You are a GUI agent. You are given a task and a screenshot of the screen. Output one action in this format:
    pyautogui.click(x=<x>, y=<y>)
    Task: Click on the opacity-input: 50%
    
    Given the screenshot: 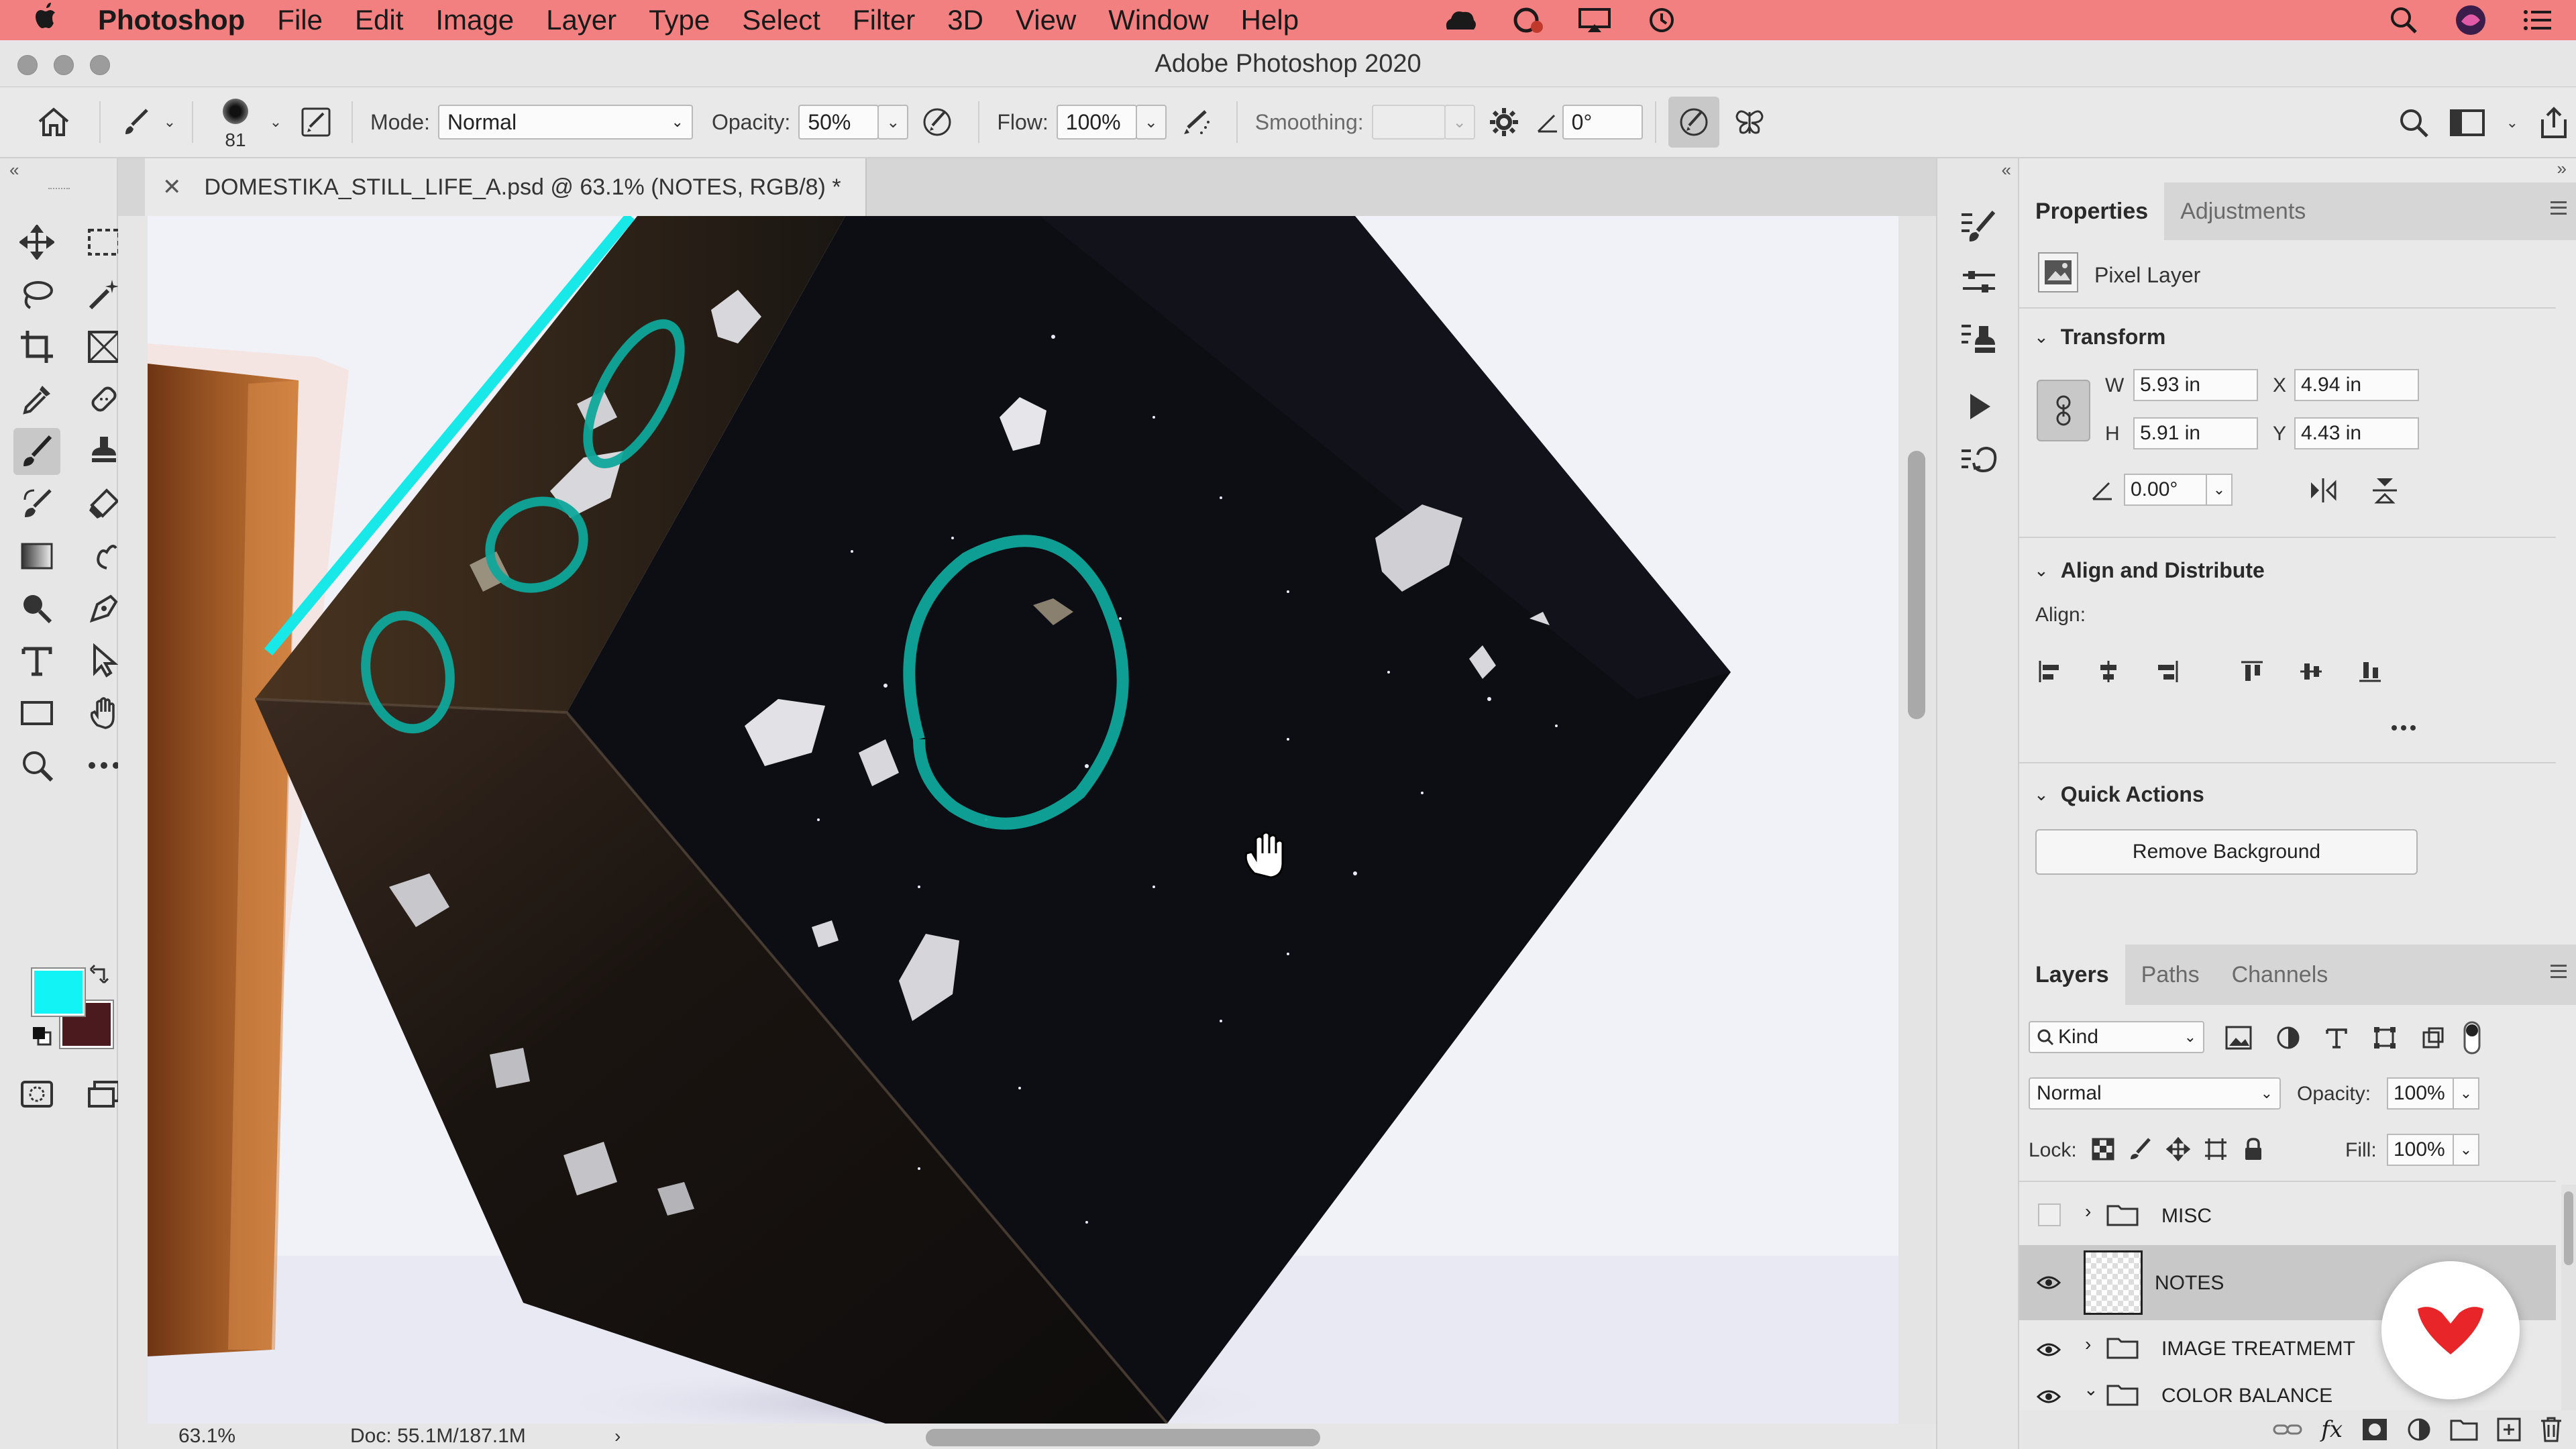 What is the action you would take?
    pyautogui.click(x=838, y=122)
    